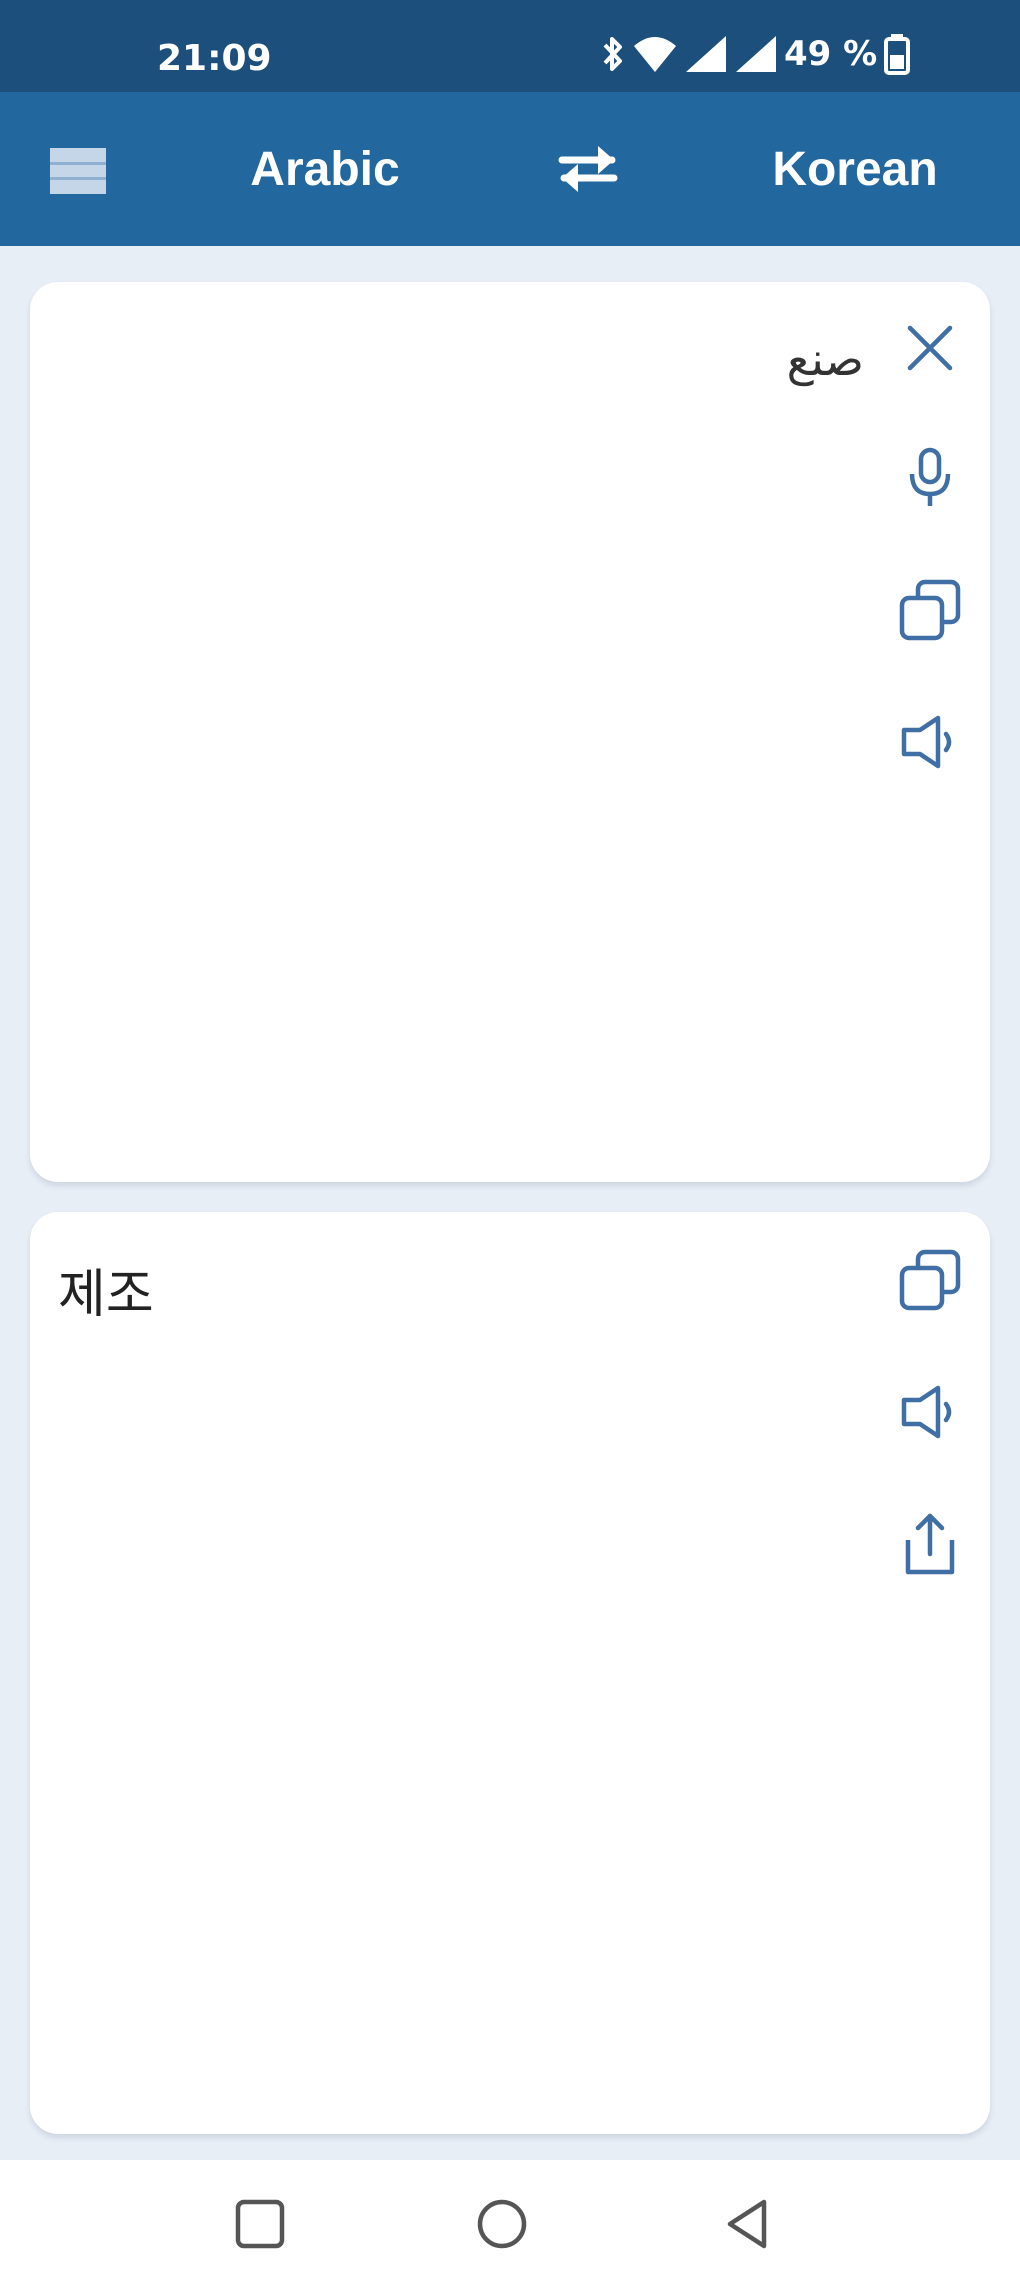 This screenshot has width=1020, height=2287. I want to click on status-bar: 21:09 49 %, so click(510, 46).